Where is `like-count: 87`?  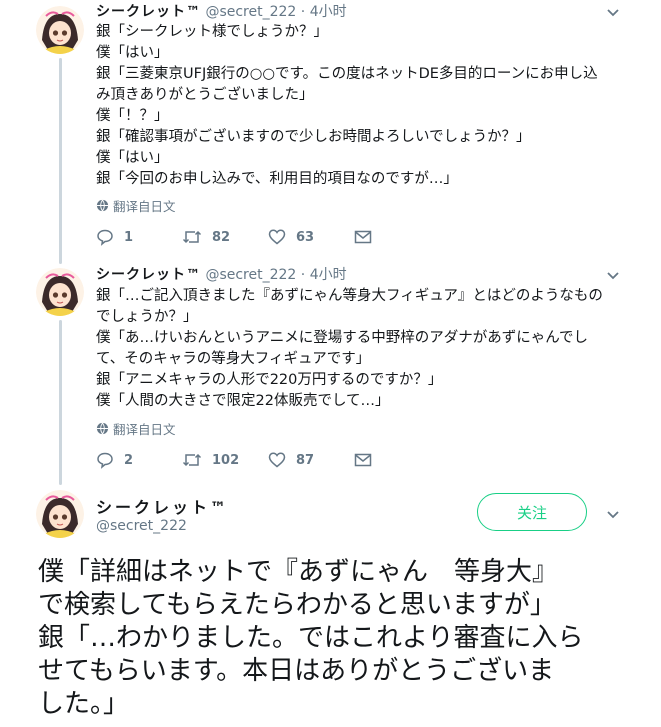 like-count: 87 is located at coordinates (305, 460).